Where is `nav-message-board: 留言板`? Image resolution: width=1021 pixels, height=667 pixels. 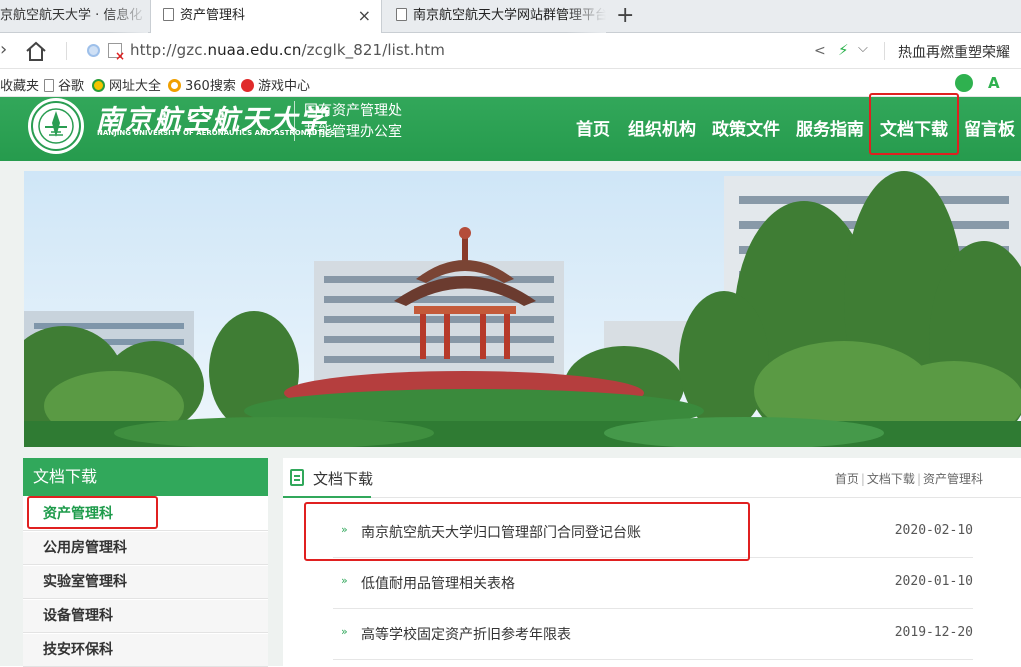
nav-message-board: 留言板 is located at coordinates (989, 127).